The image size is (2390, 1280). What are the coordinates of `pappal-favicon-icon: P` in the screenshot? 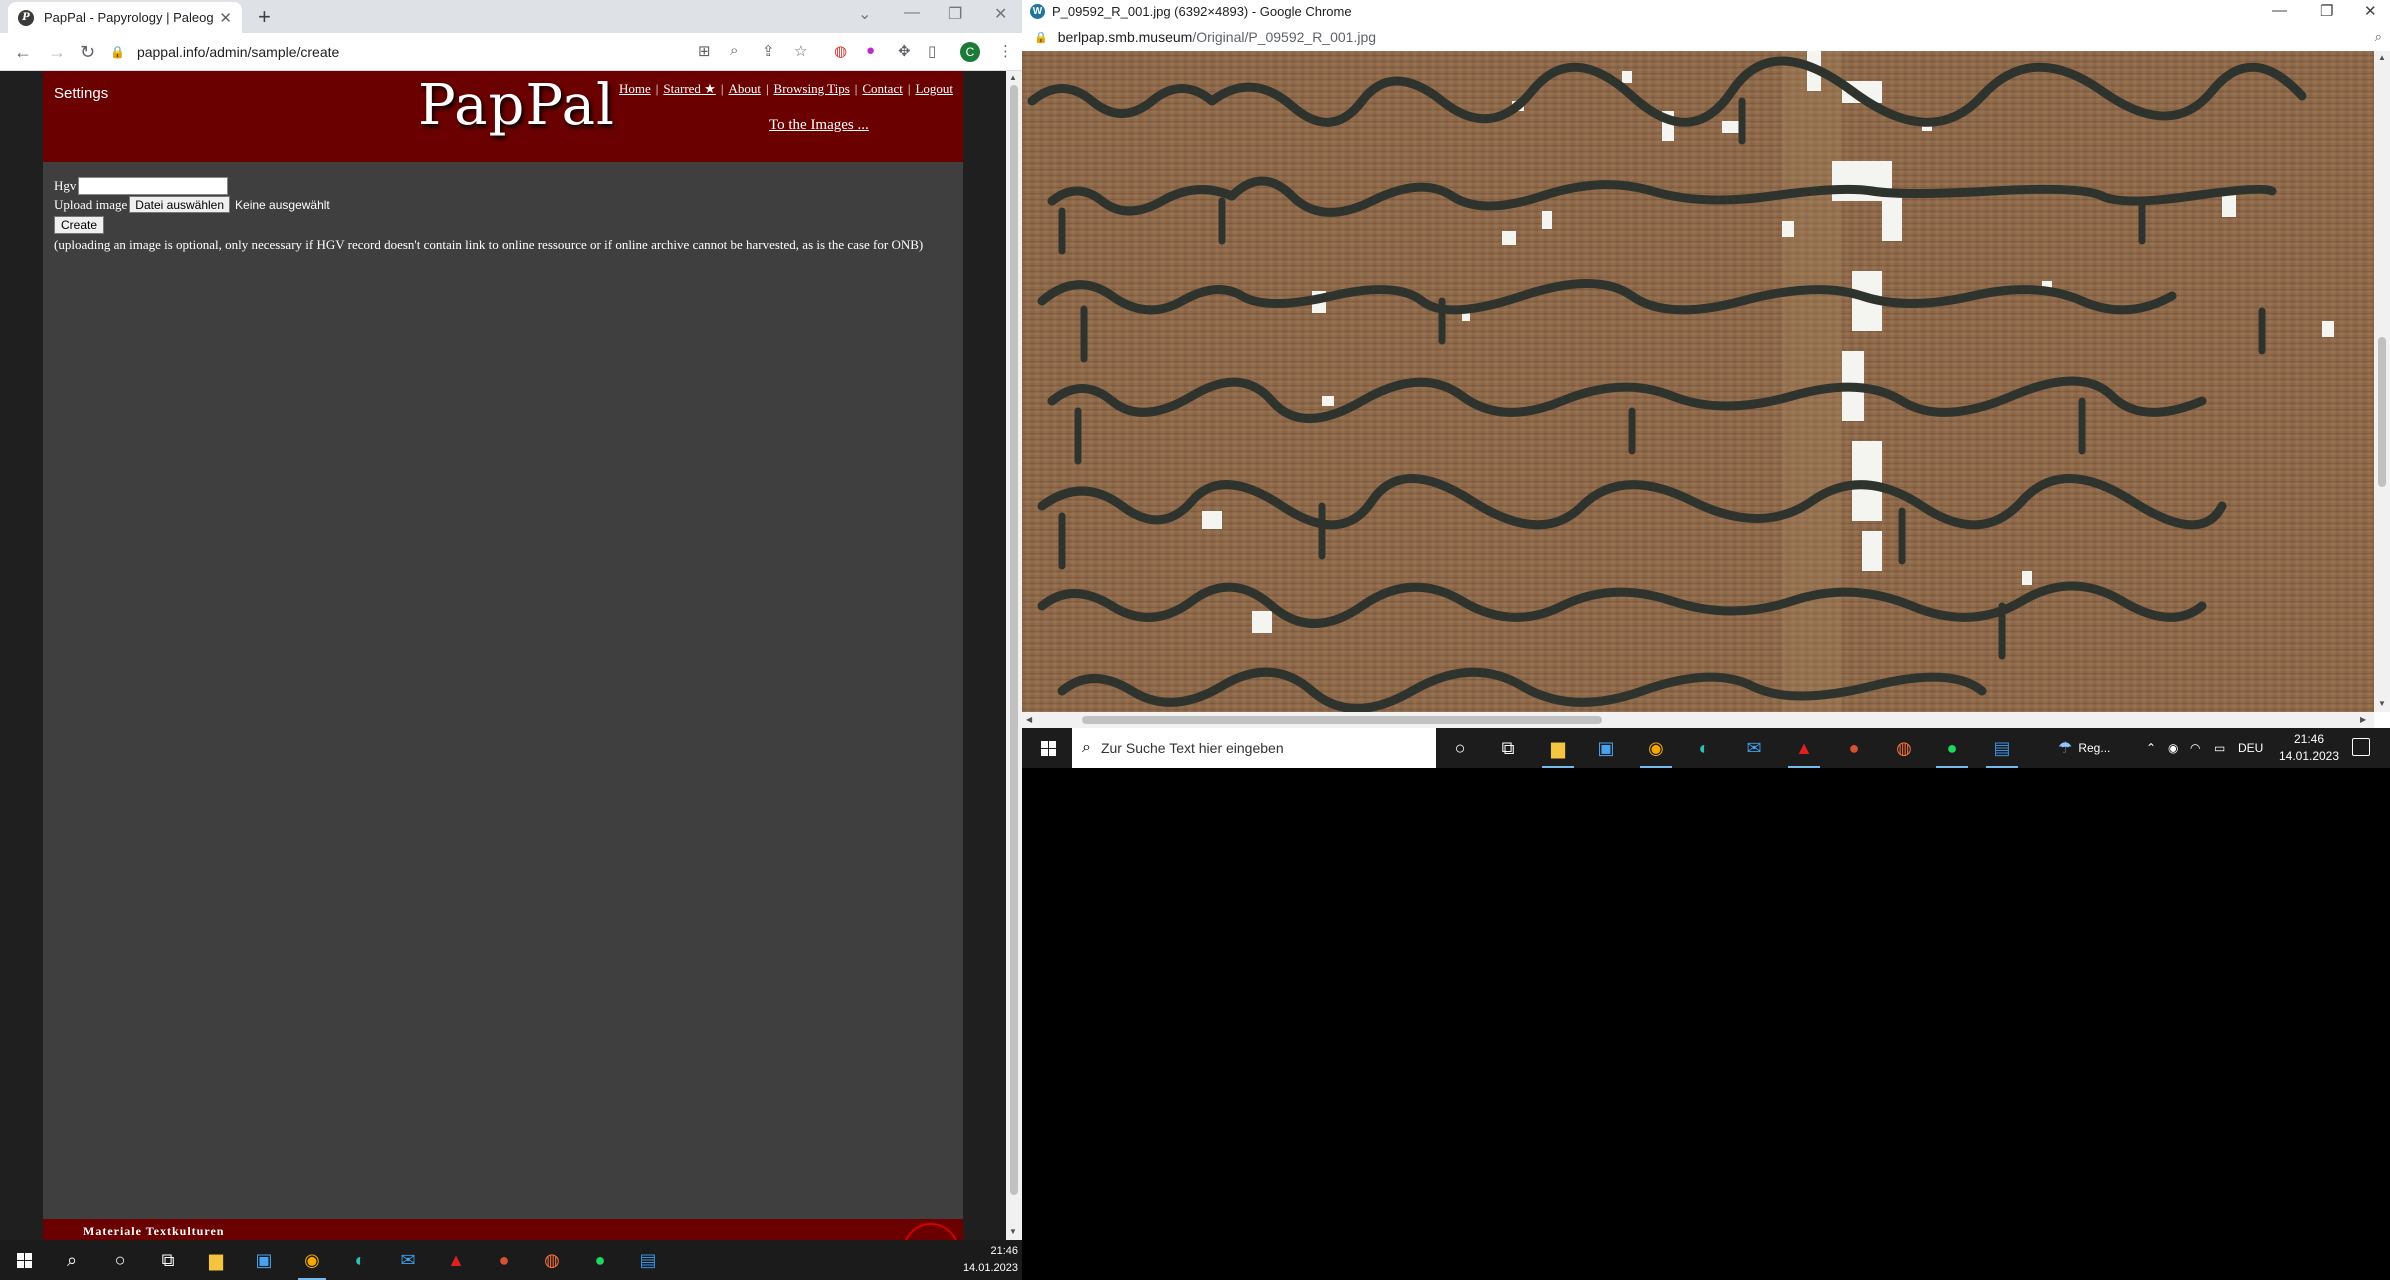 It's located at (26, 17).